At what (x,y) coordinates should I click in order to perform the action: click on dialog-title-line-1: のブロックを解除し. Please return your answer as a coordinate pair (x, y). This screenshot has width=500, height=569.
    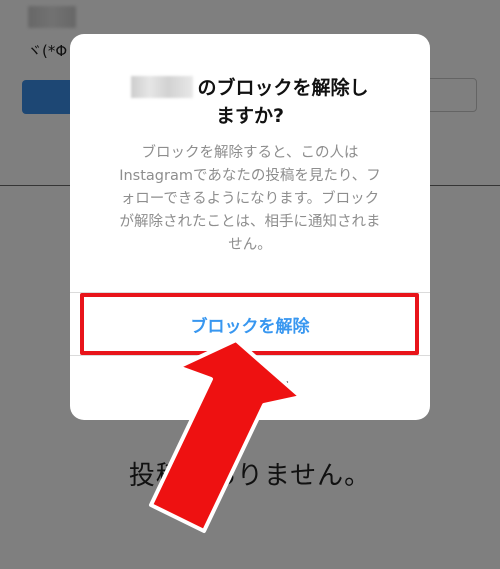
    Looking at the image, I should click on (250, 88).